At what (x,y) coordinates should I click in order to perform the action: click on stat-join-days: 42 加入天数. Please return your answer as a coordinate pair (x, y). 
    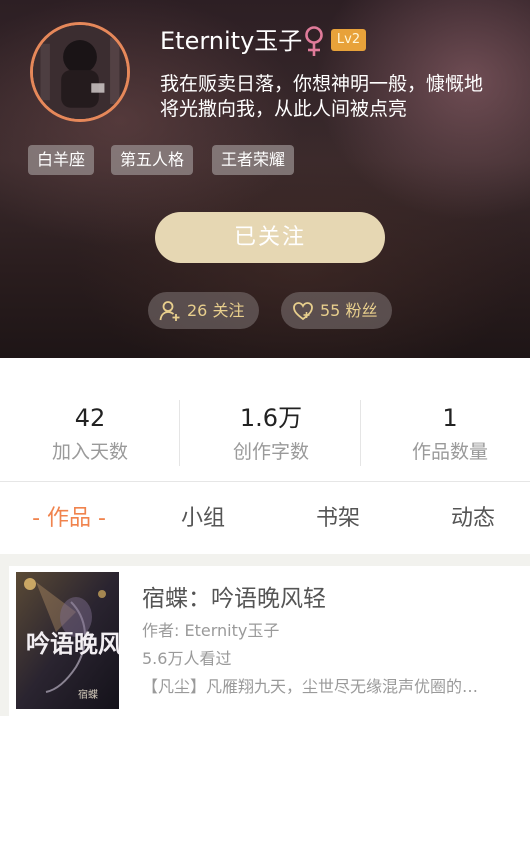
    Looking at the image, I should click on (90, 420).